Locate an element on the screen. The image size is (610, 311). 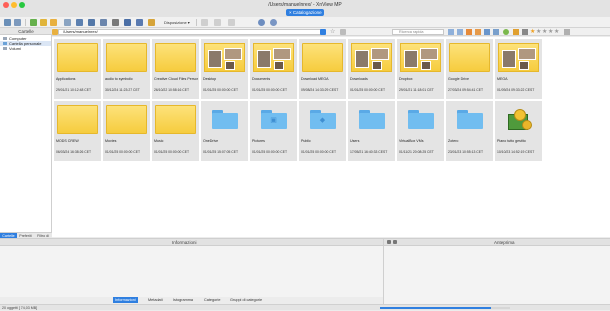
thumbnail-view-icon is located at coordinates (487, 32).